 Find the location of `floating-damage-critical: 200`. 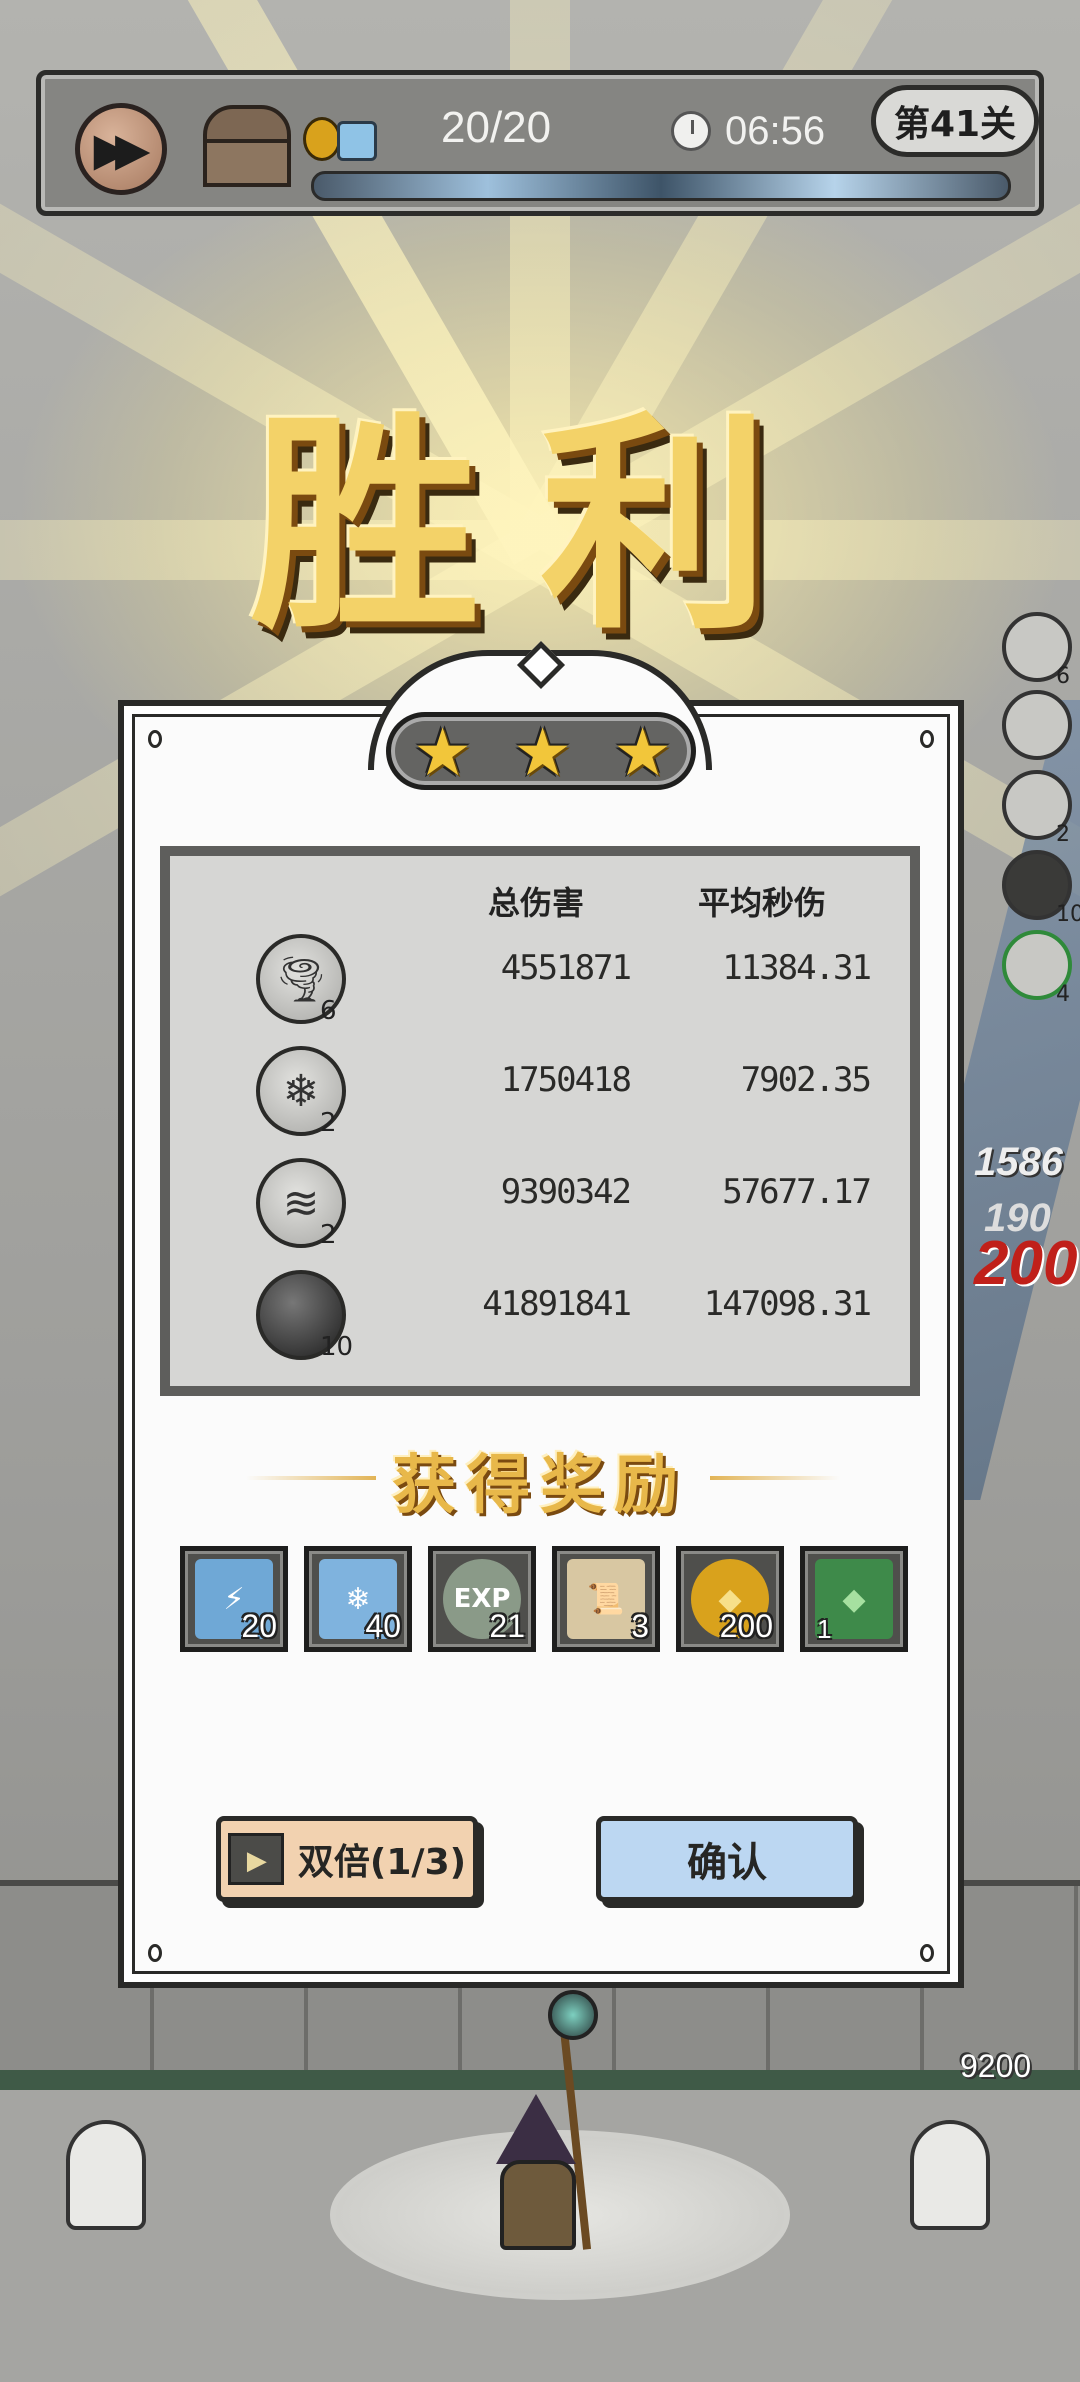

floating-damage-critical: 200 is located at coordinates (1026, 1263).